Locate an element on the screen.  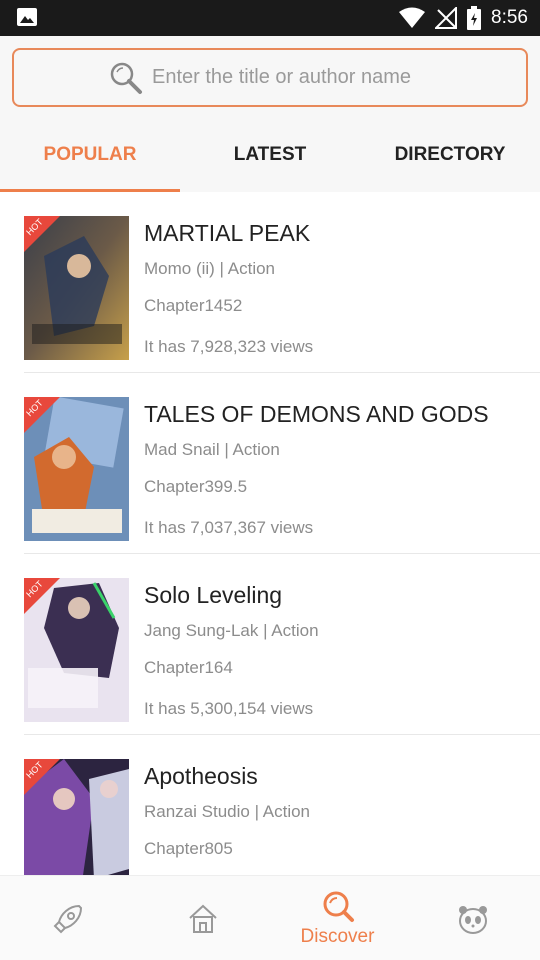
tab-bar: POPULAR LATEST DIRECTORY is located at coordinates (270, 155).